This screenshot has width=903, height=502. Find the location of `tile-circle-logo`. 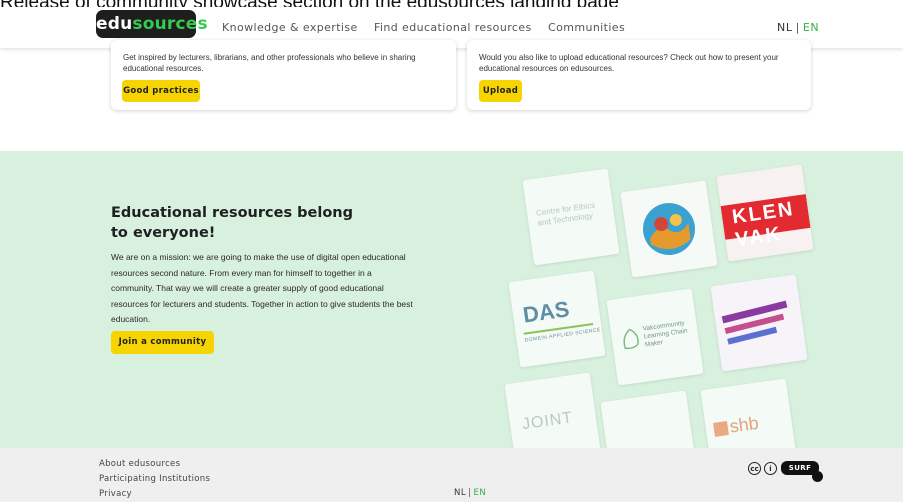

tile-circle-logo is located at coordinates (669, 229).